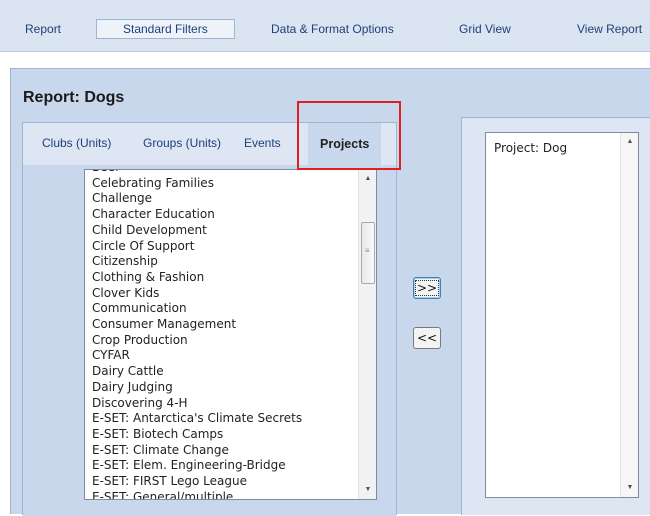  What do you see at coordinates (224, 482) in the screenshot?
I see `list-item: E-SET: FIRST Lego League` at bounding box center [224, 482].